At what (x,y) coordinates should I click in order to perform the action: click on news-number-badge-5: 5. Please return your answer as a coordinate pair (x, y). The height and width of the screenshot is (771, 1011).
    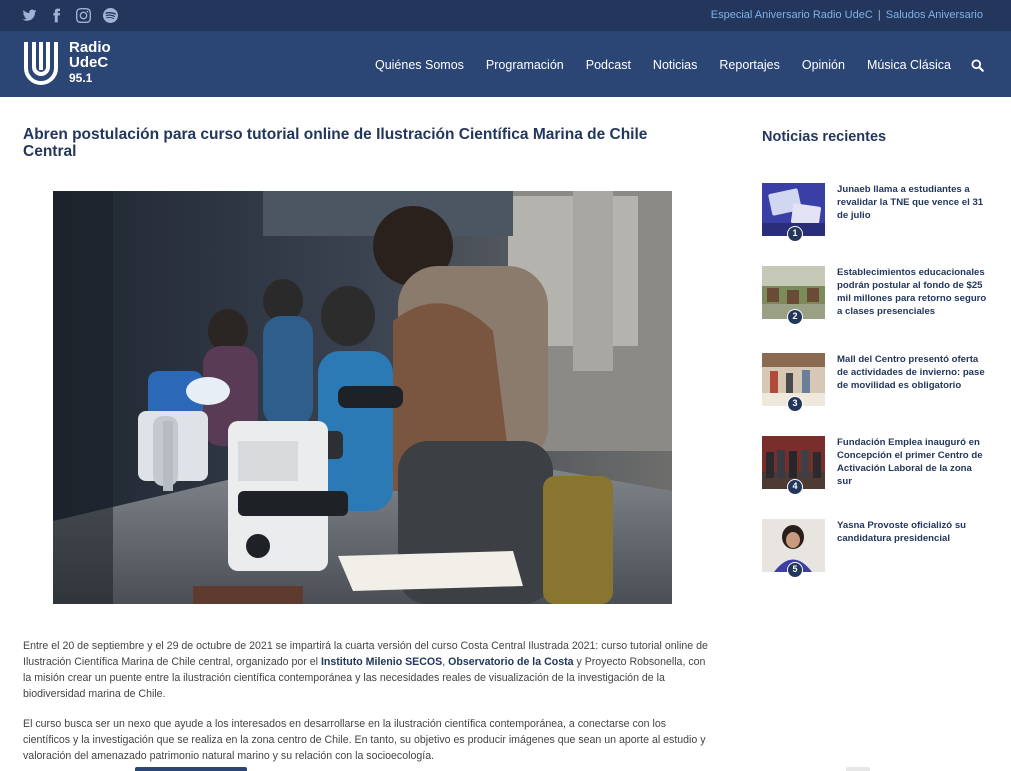
    Looking at the image, I should click on (795, 570).